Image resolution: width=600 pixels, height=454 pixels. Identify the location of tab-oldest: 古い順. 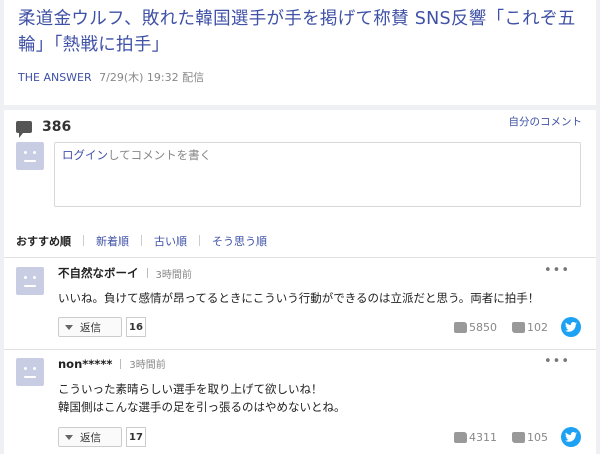
(170, 241).